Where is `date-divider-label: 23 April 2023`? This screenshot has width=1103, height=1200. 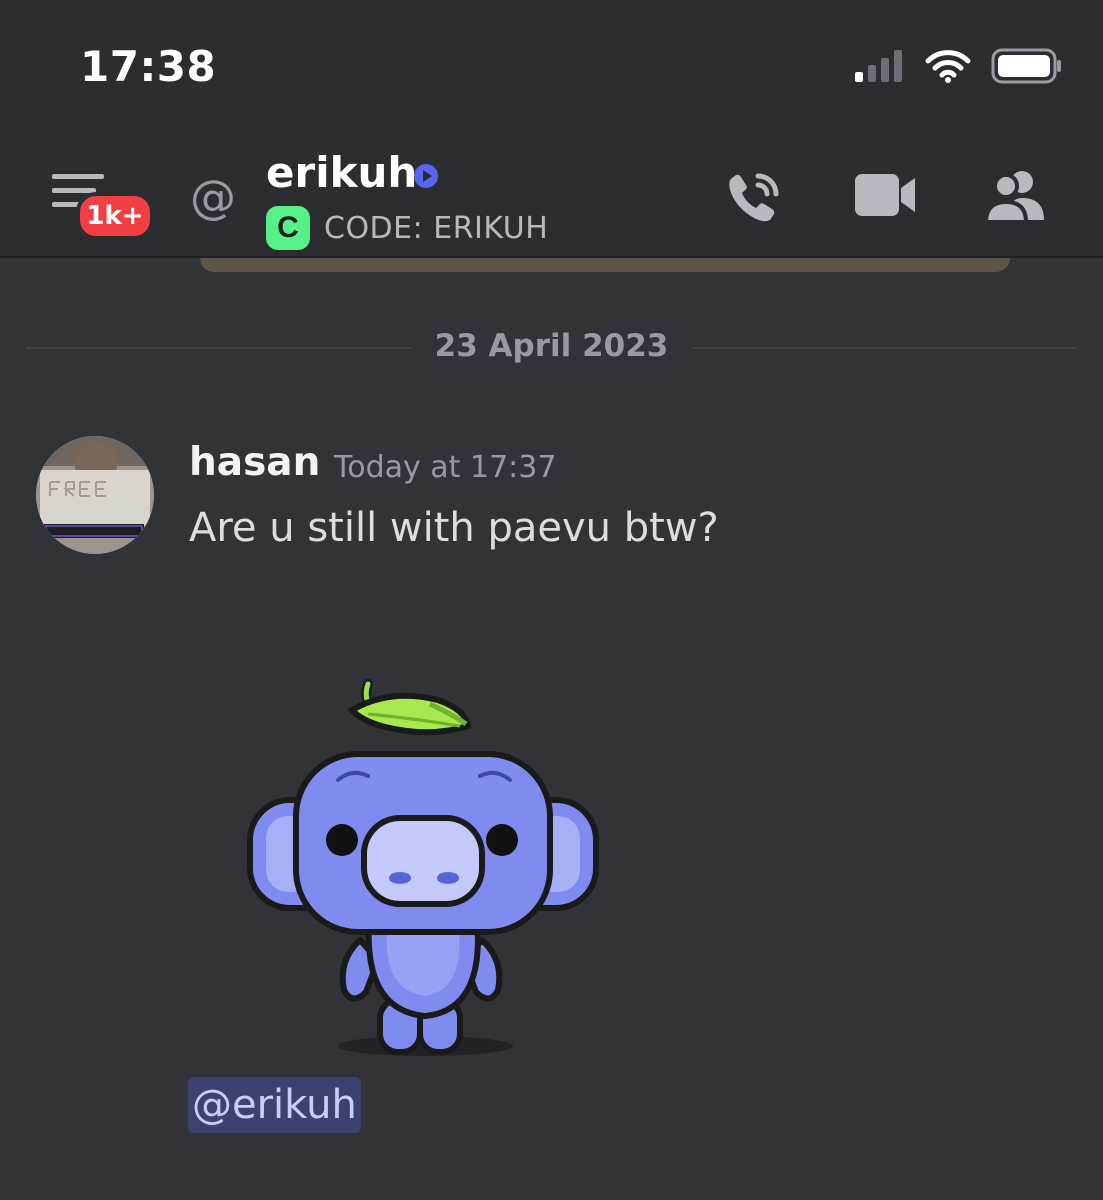
date-divider-label: 23 April 2023 is located at coordinates (551, 346).